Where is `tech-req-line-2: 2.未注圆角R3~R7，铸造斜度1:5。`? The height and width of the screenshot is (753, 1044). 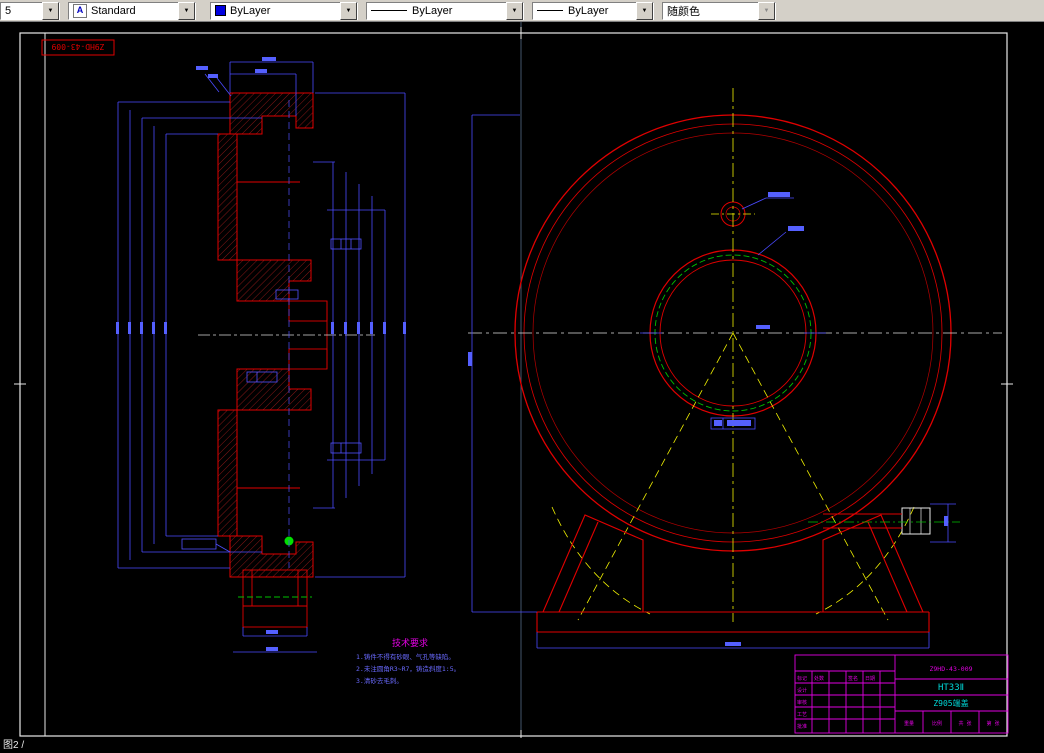 tech-req-line-2: 2.未注圆角R3~R7，铸造斜度1:5。 is located at coordinates (408, 668).